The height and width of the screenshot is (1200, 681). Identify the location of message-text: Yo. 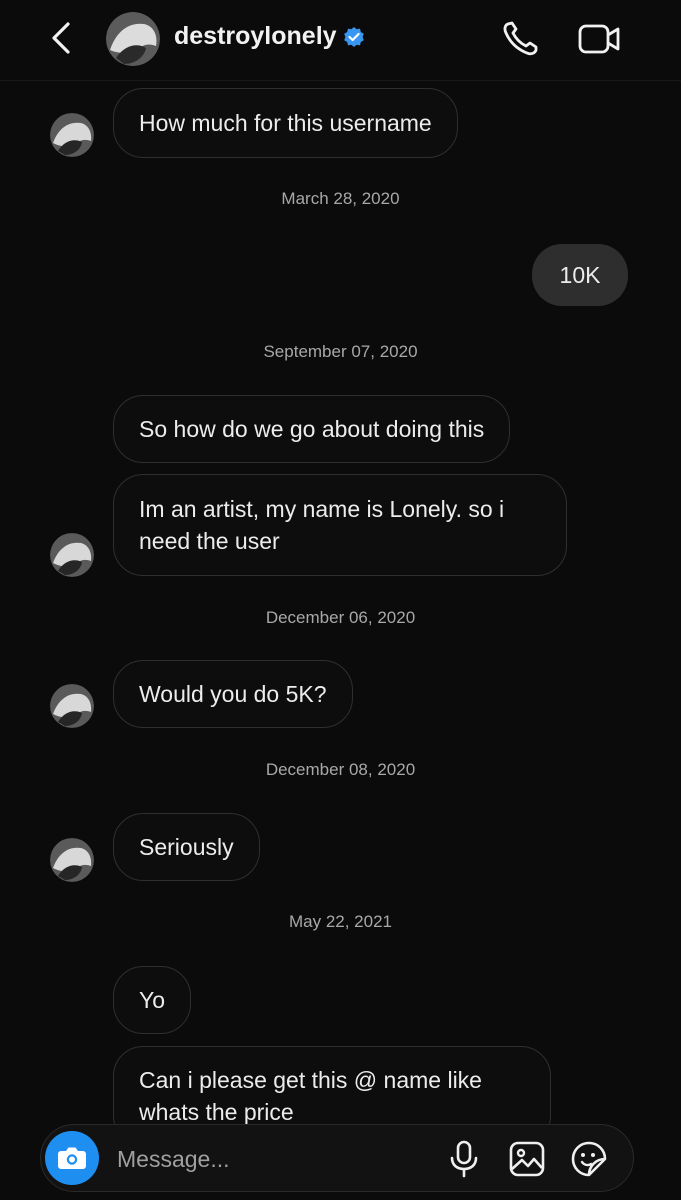
(152, 1000).